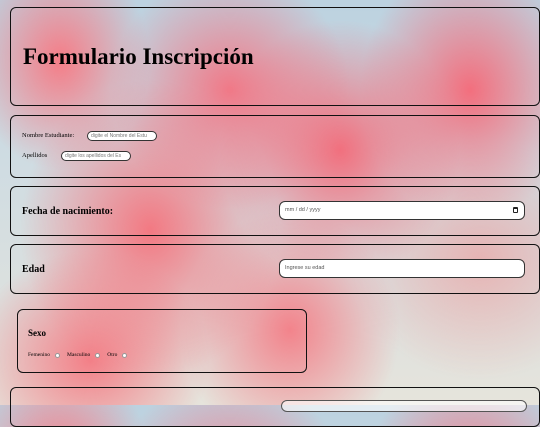 This screenshot has width=540, height=427. I want to click on sex-radio-masculino, so click(98, 355).